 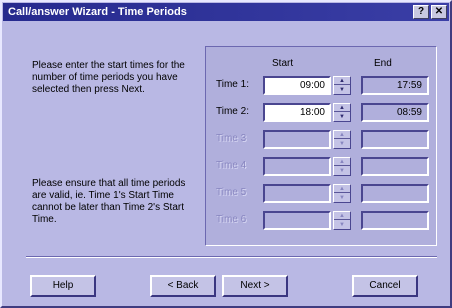 I want to click on title-bar: Call/answer Wizard - Time Periods ? ✕, so click(x=226, y=12).